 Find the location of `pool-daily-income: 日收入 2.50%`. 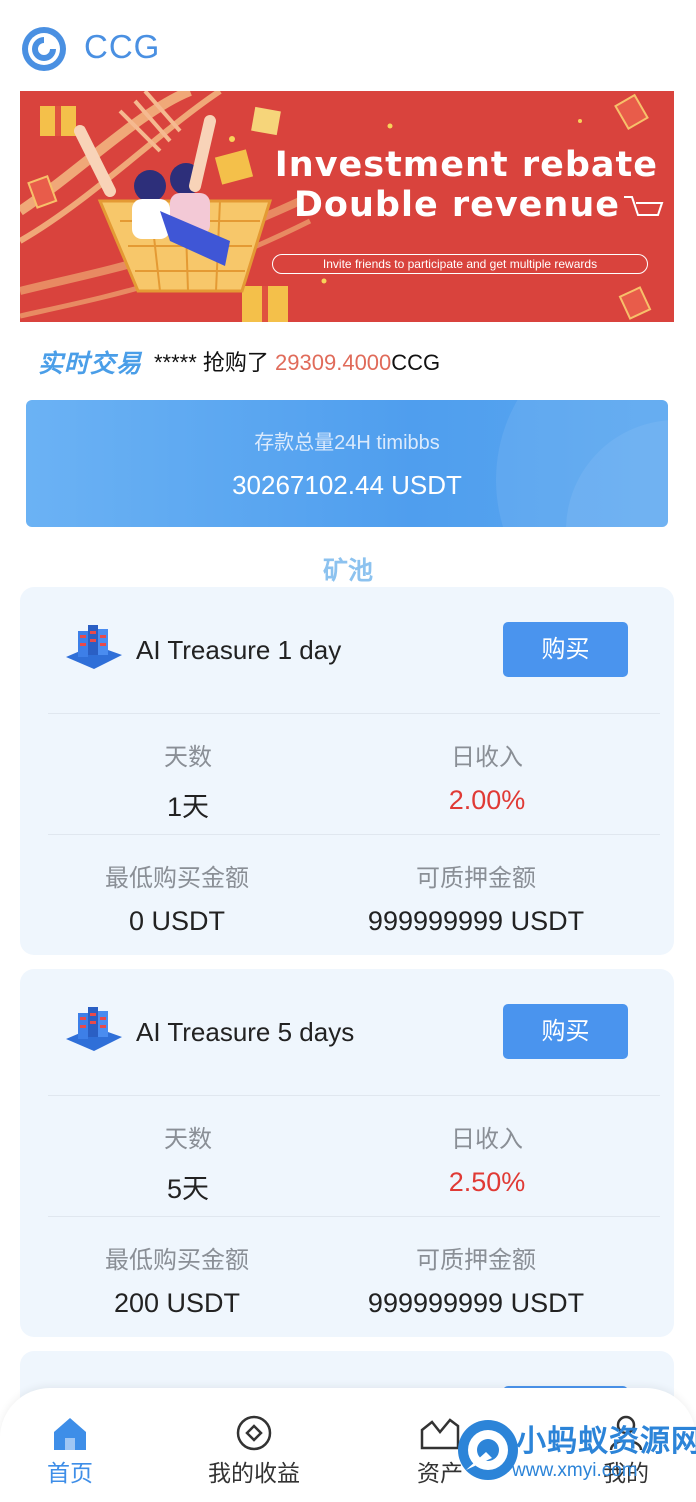

pool-daily-income: 日收入 2.50% is located at coordinates (487, 1158).